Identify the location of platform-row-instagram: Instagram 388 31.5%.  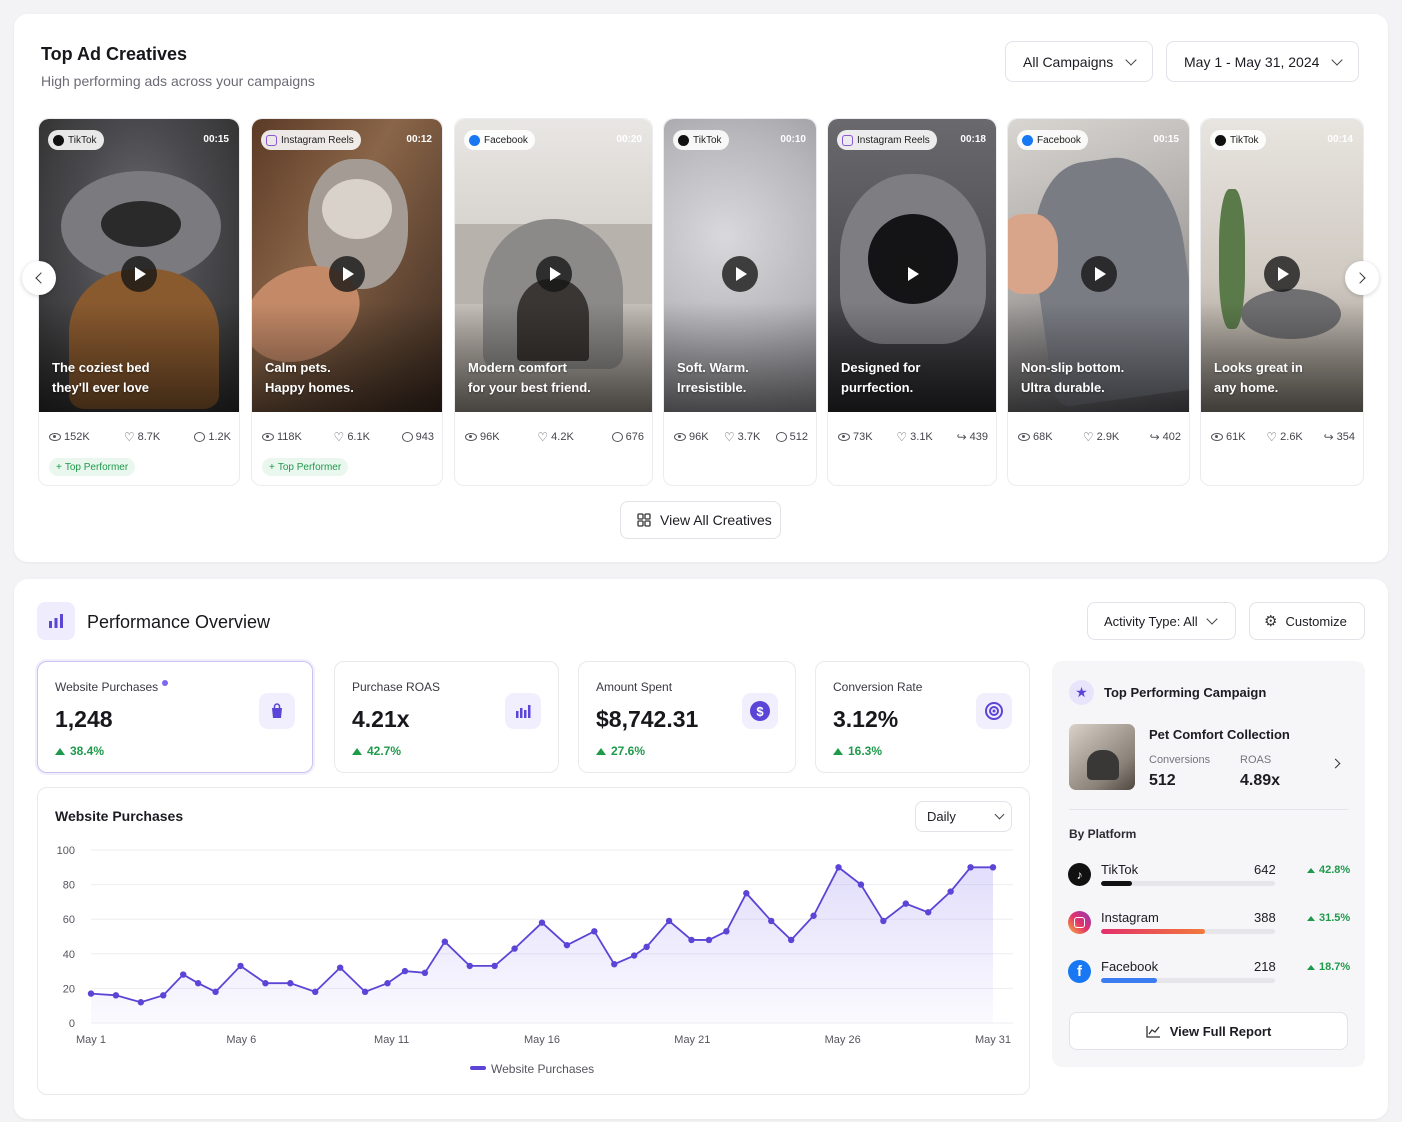
(1211, 930).